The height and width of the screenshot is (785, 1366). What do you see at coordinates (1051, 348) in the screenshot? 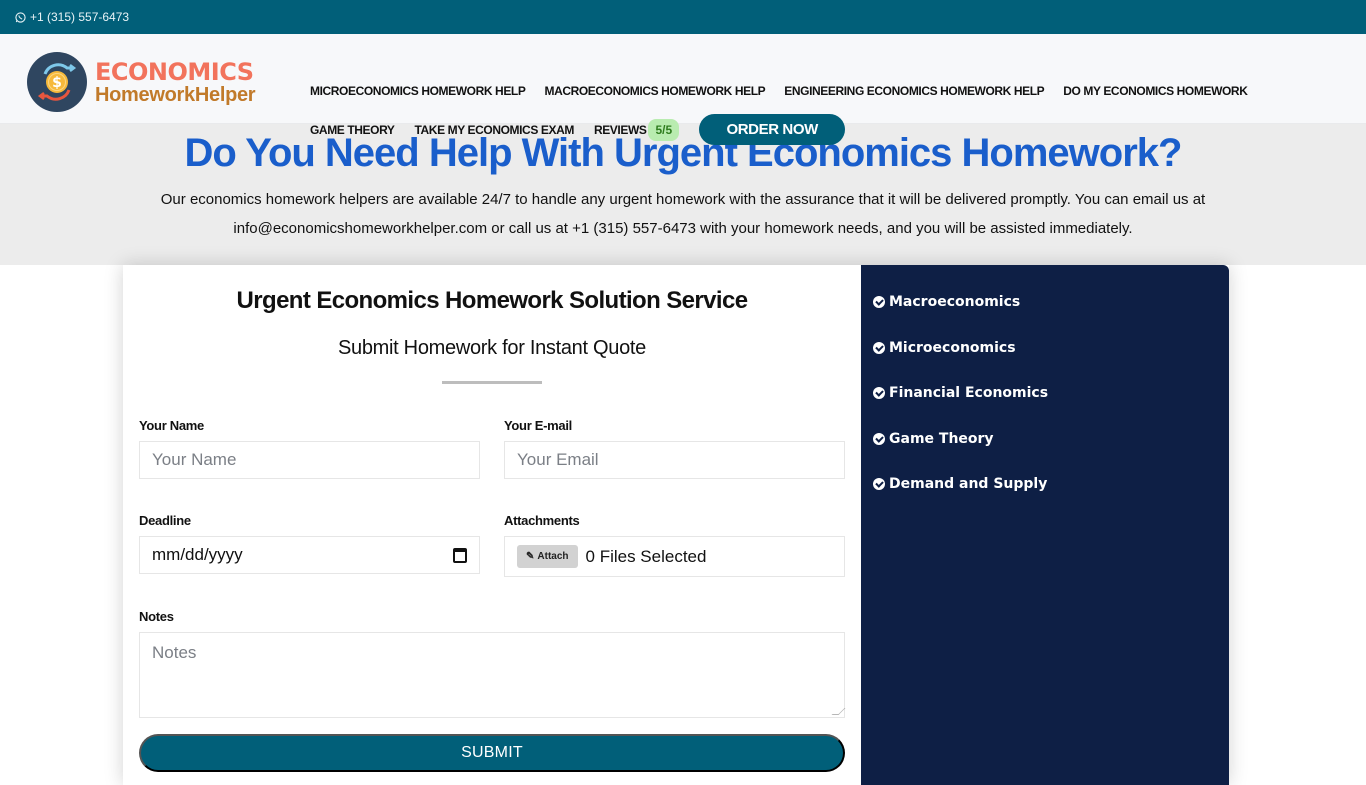
I see `subject-item: Microeconomics` at bounding box center [1051, 348].